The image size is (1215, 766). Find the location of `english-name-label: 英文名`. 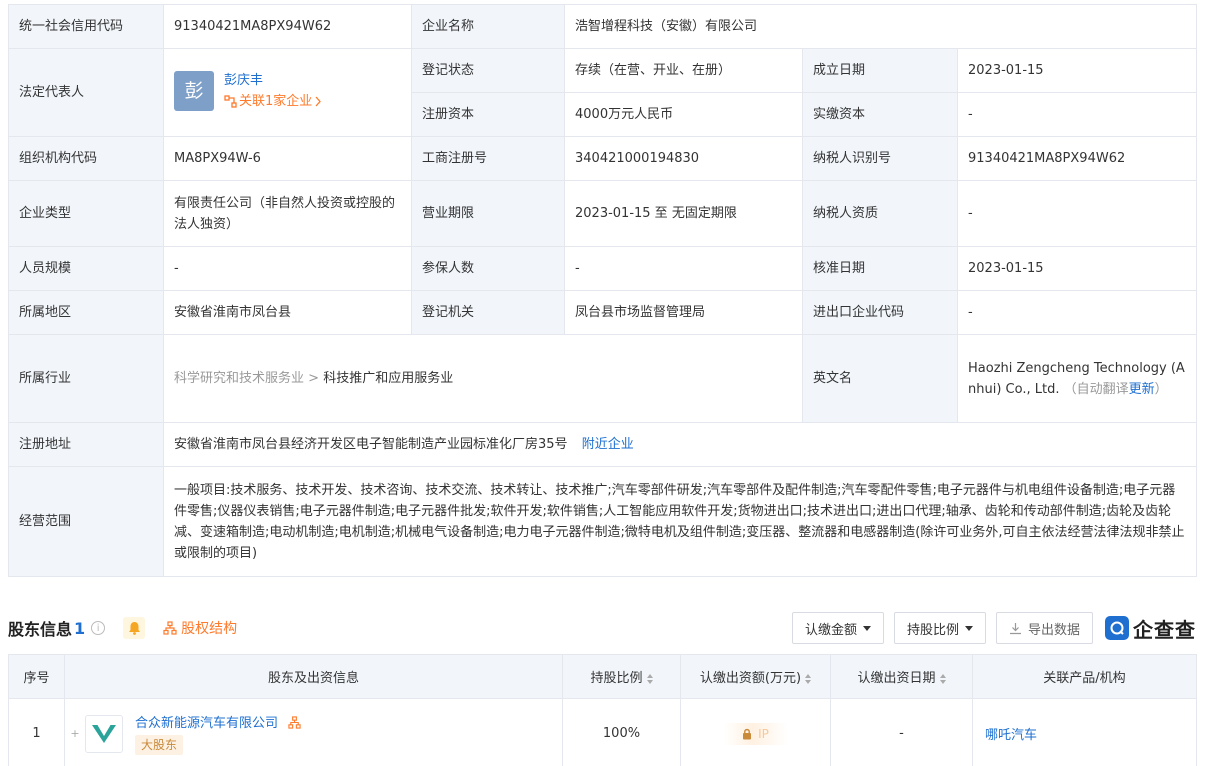

english-name-label: 英文名 is located at coordinates (880, 378).